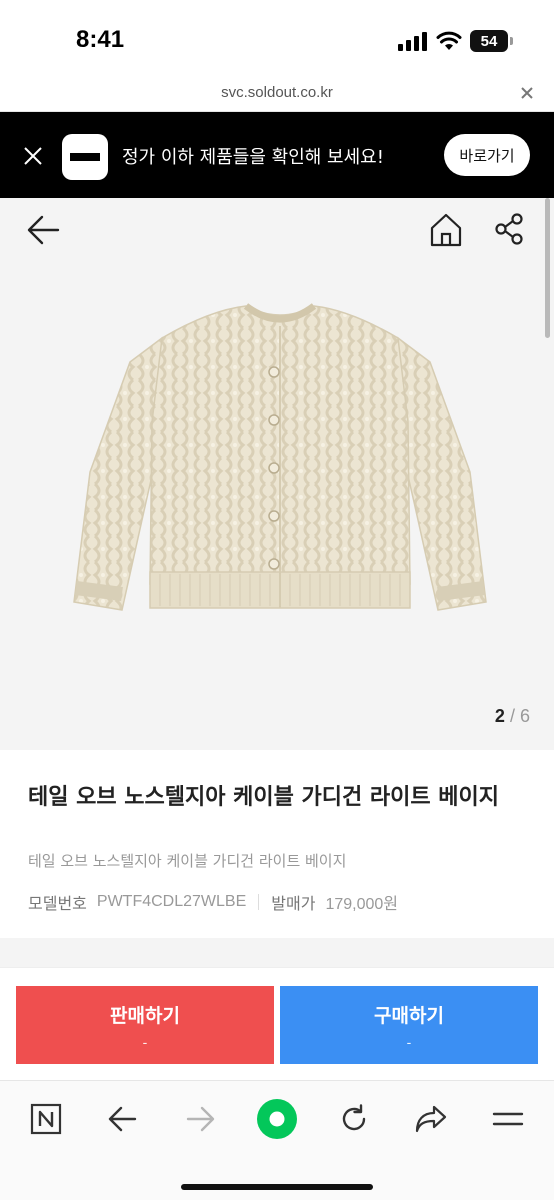  What do you see at coordinates (489, 41) in the screenshot?
I see `battery-level: 54` at bounding box center [489, 41].